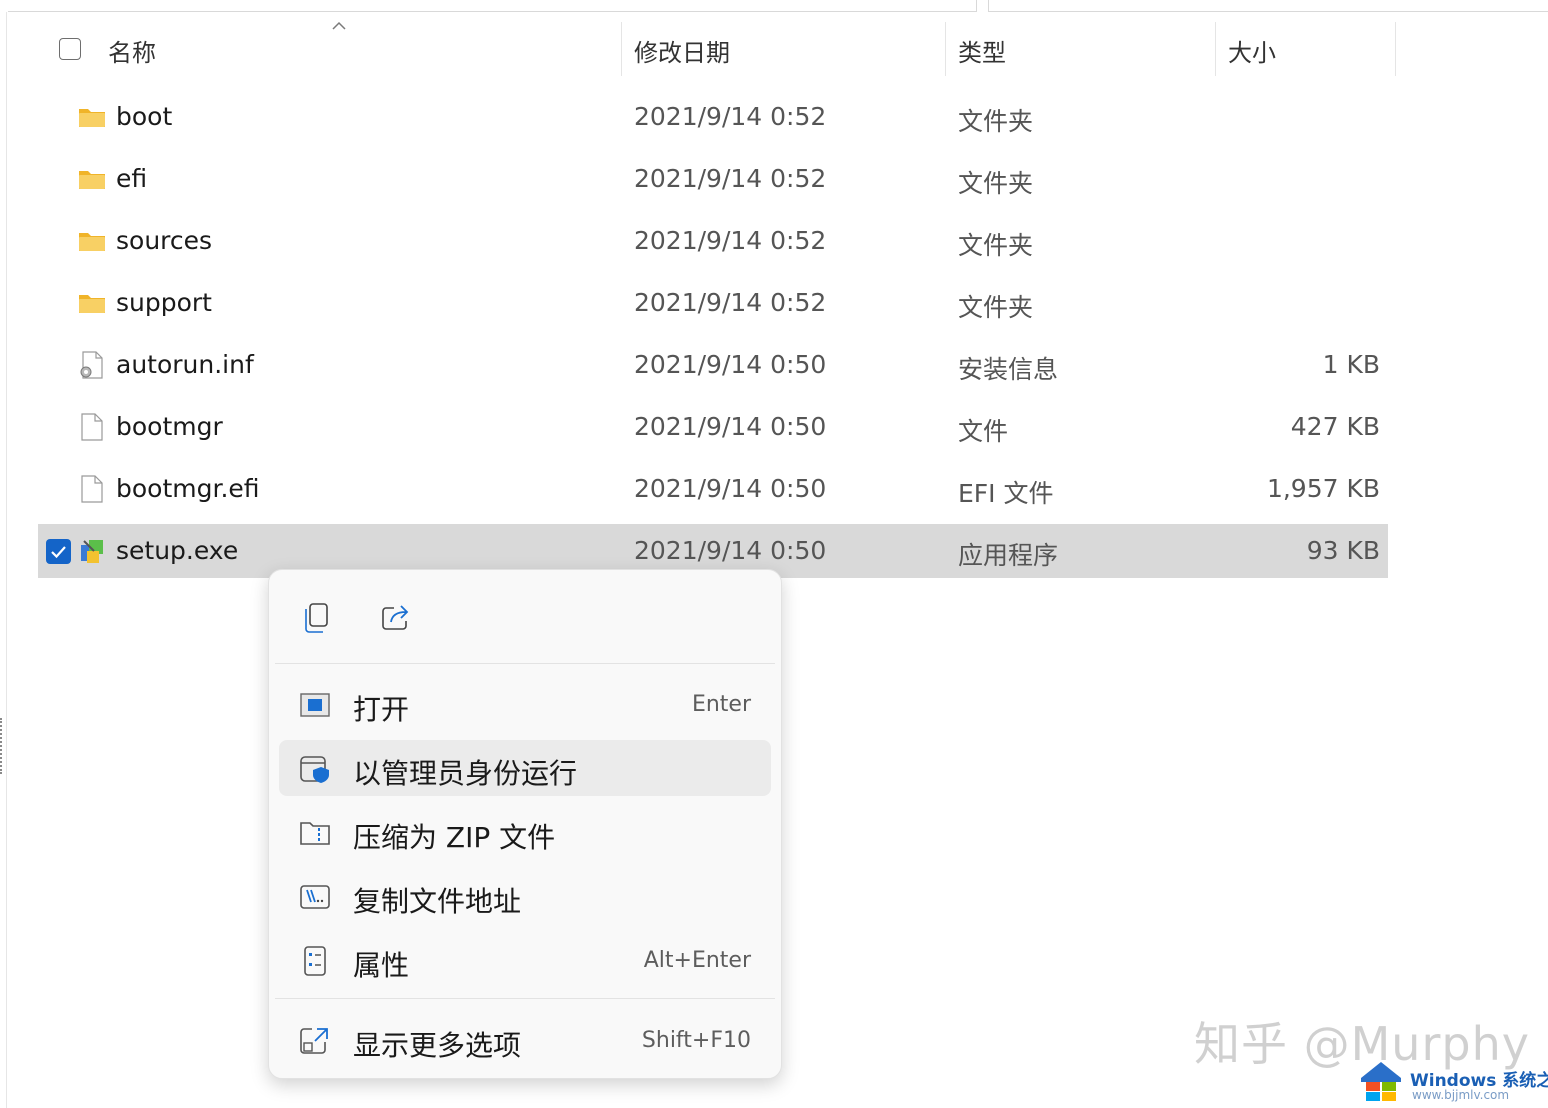 This screenshot has height=1108, width=1548. I want to click on file-name: setup.exe, so click(177, 550).